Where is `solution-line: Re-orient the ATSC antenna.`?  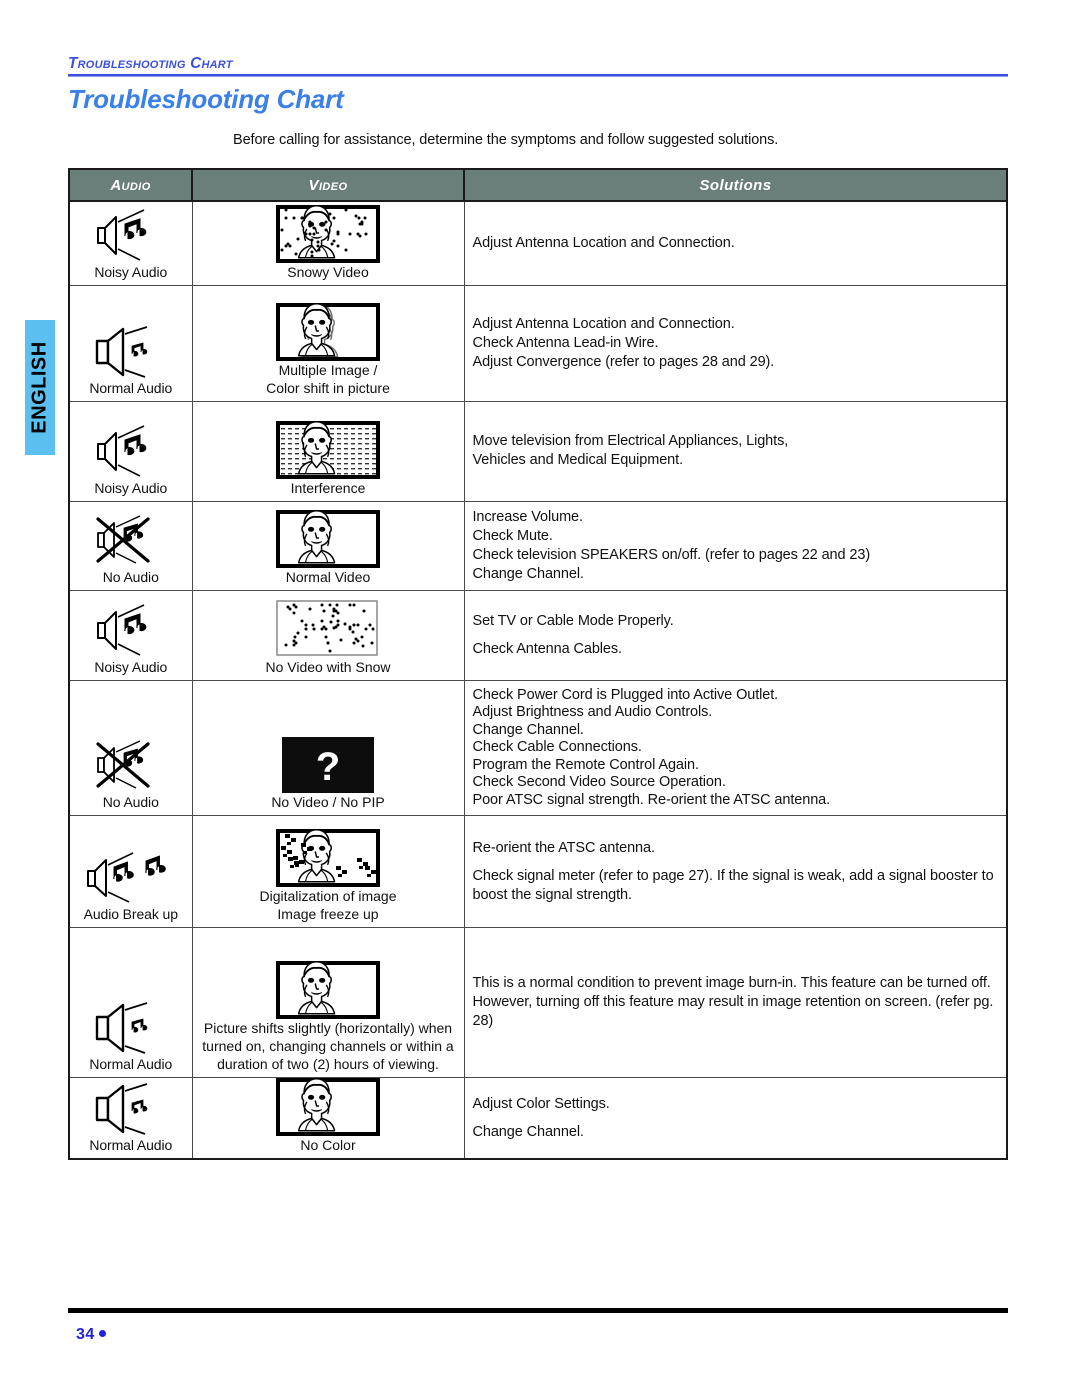
solution-line: Re-orient the ATSC antenna. is located at coordinates (564, 847).